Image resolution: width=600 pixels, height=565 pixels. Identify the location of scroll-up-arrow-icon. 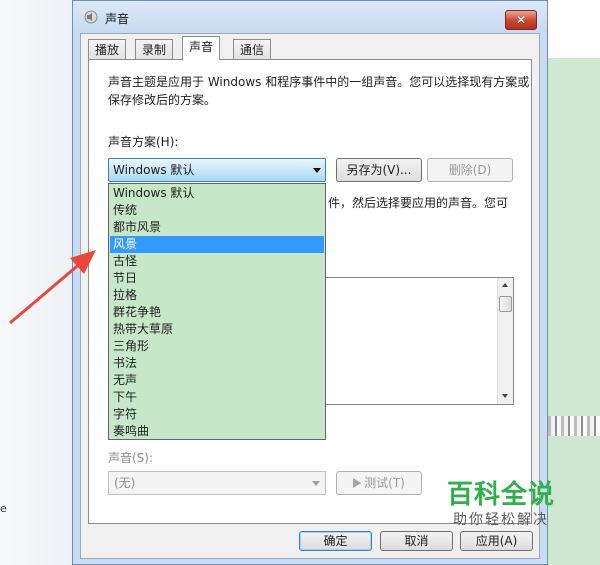
(505, 285).